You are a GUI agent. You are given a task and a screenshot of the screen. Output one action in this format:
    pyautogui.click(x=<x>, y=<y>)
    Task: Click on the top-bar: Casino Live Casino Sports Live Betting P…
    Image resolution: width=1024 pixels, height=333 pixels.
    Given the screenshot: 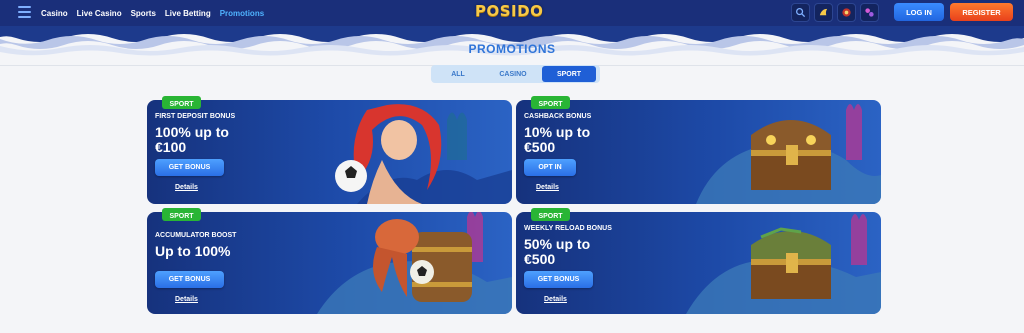 What is the action you would take?
    pyautogui.click(x=512, y=13)
    